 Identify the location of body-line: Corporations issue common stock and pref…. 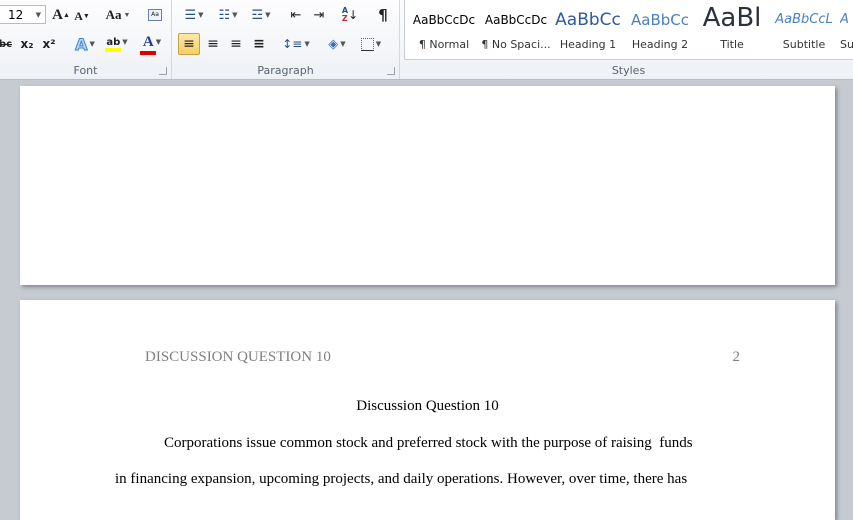
(428, 443).